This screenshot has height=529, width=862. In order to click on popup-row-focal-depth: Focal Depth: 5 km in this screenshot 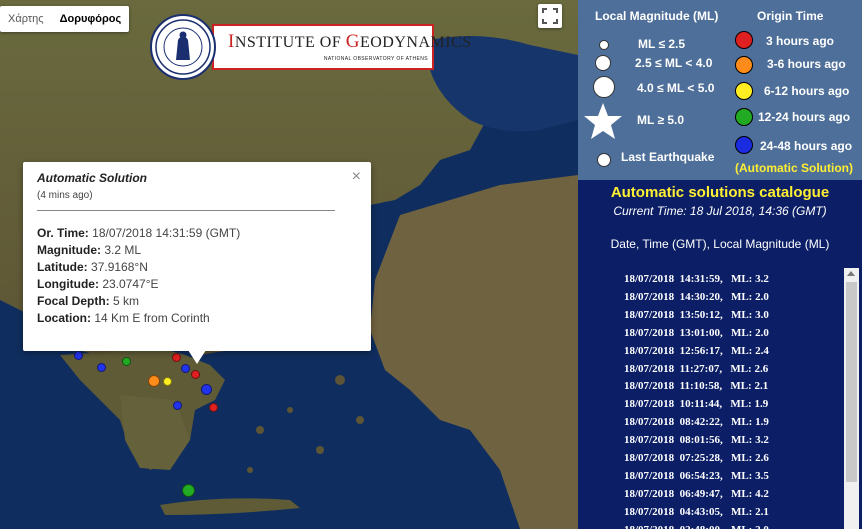, I will do `click(88, 301)`.